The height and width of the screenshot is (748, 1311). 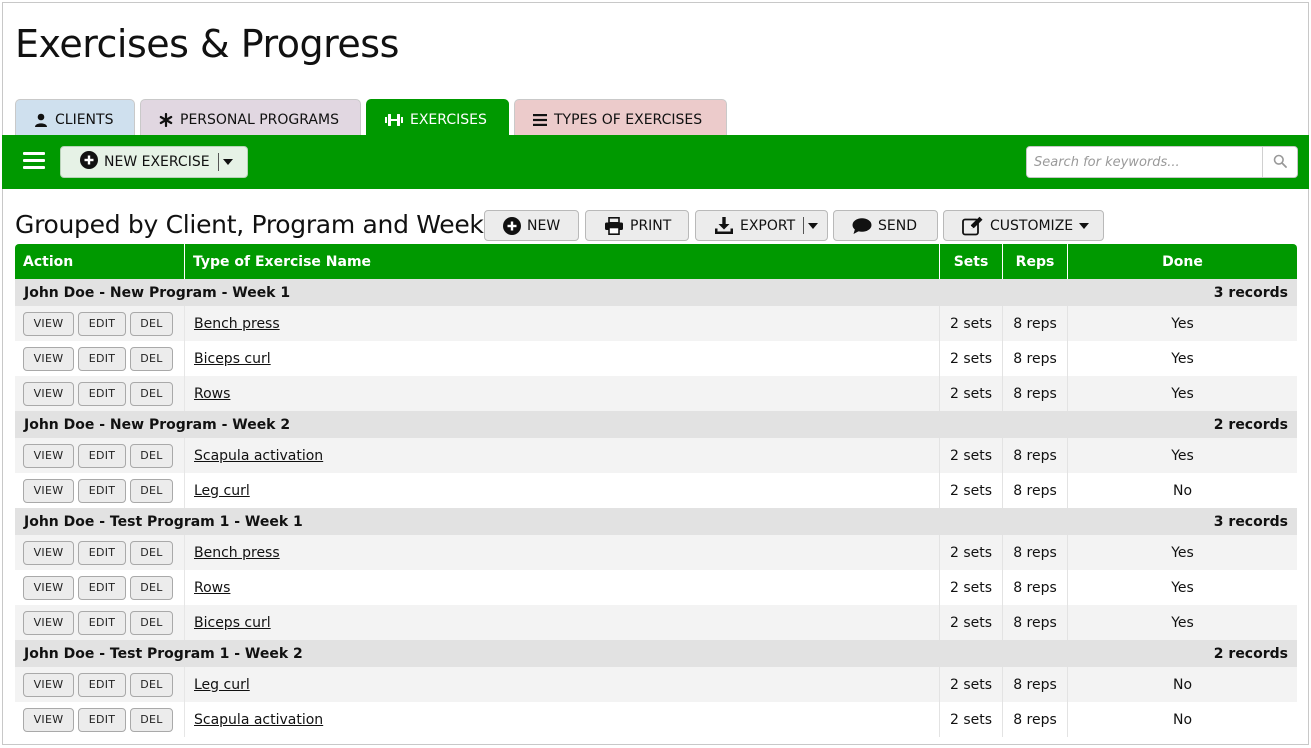 What do you see at coordinates (562, 587) in the screenshot?
I see `cell-name: Rows` at bounding box center [562, 587].